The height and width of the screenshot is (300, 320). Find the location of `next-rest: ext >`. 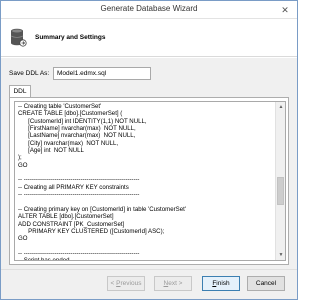

next-rest: ext > is located at coordinates (175, 283).